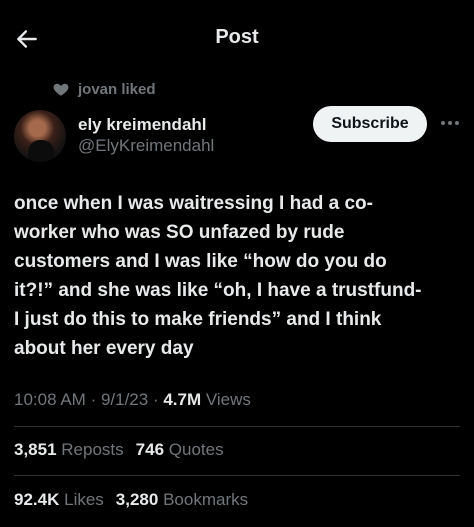 The width and height of the screenshot is (474, 527). I want to click on subscribe-button: Subscribe, so click(370, 124).